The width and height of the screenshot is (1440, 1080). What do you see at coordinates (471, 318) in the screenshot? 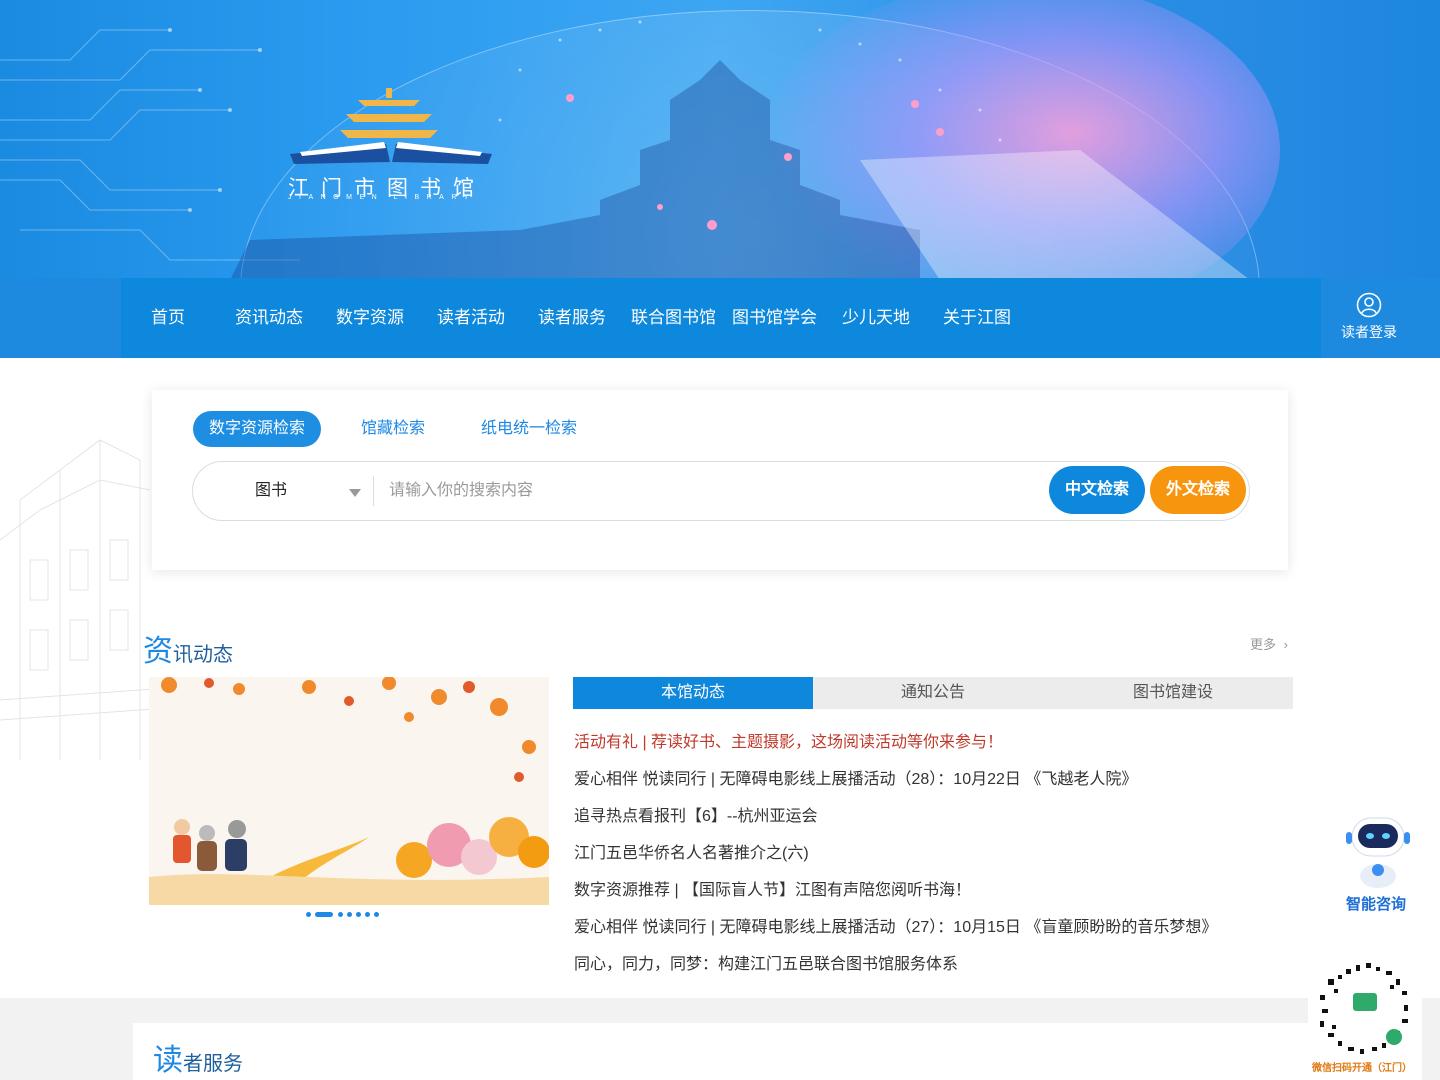
I see `nav-item-reader-activities: 读者活动` at bounding box center [471, 318].